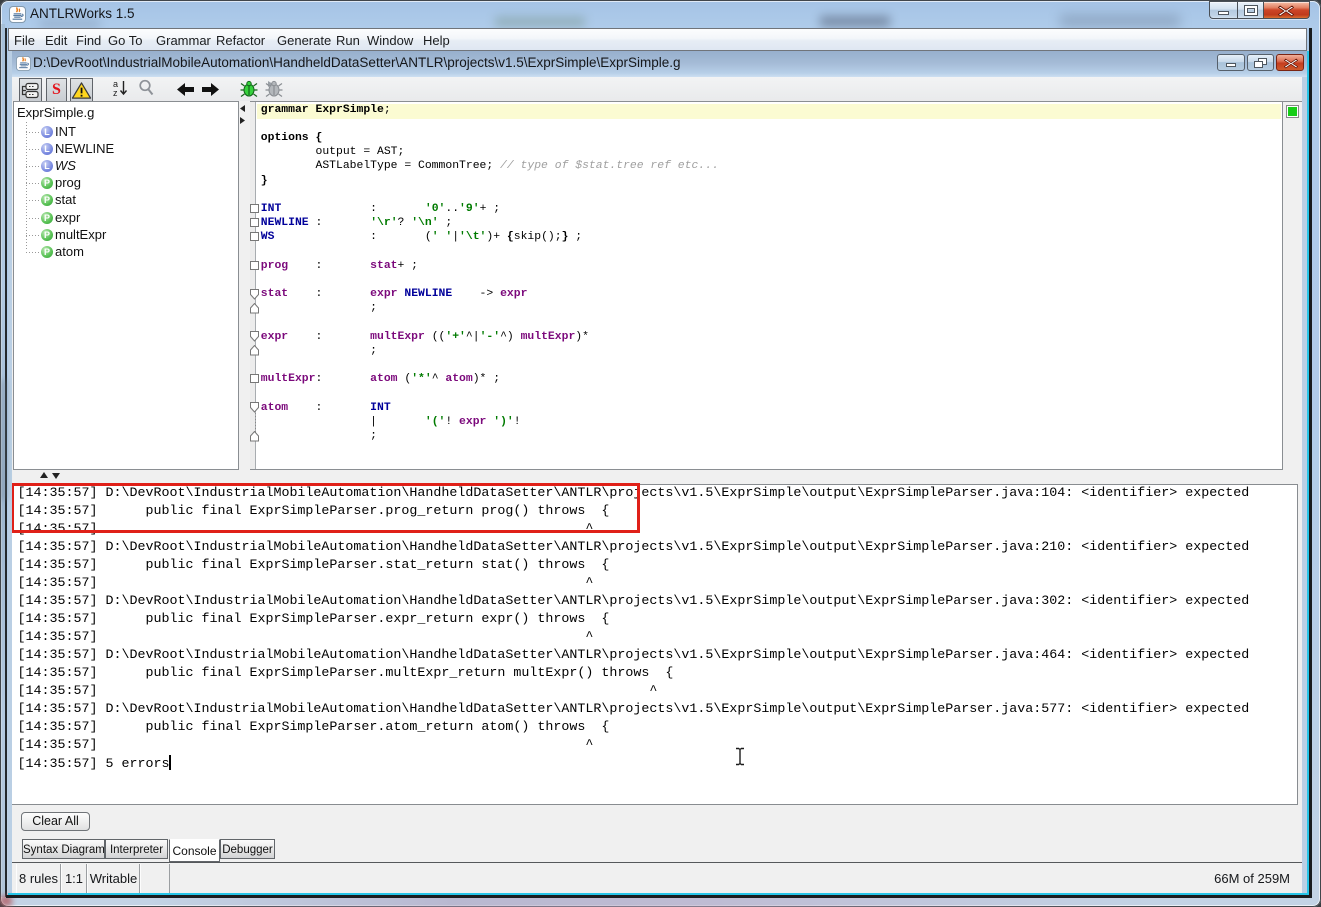 The height and width of the screenshot is (907, 1321). What do you see at coordinates (115, 93) in the screenshot?
I see `svg-text: z` at bounding box center [115, 93].